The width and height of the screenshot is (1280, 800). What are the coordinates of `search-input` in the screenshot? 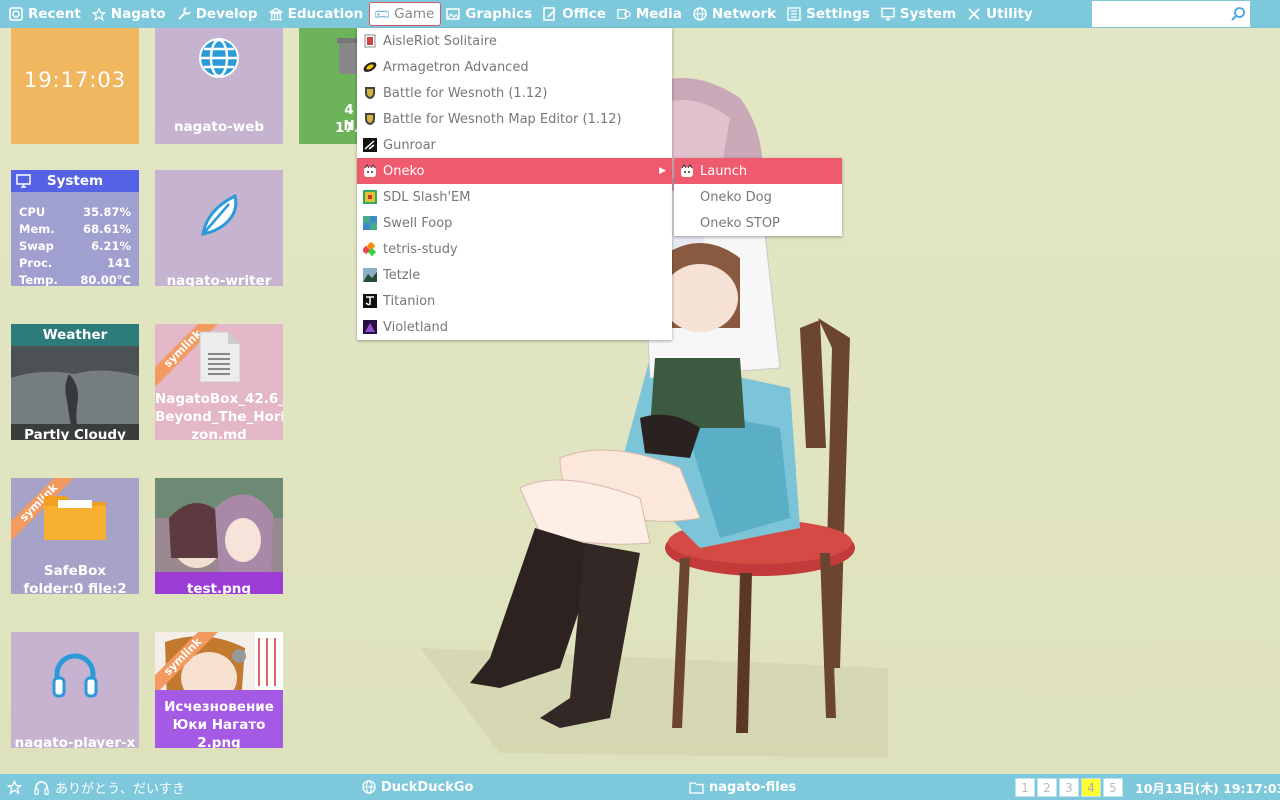 It's located at (1163, 14).